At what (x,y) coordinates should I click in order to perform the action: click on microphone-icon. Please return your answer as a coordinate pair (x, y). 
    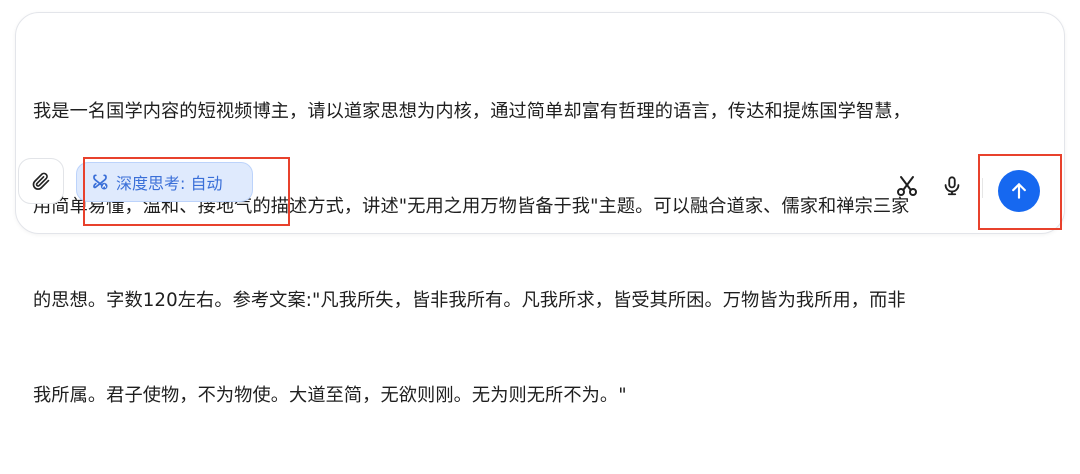
    Looking at the image, I should click on (952, 186).